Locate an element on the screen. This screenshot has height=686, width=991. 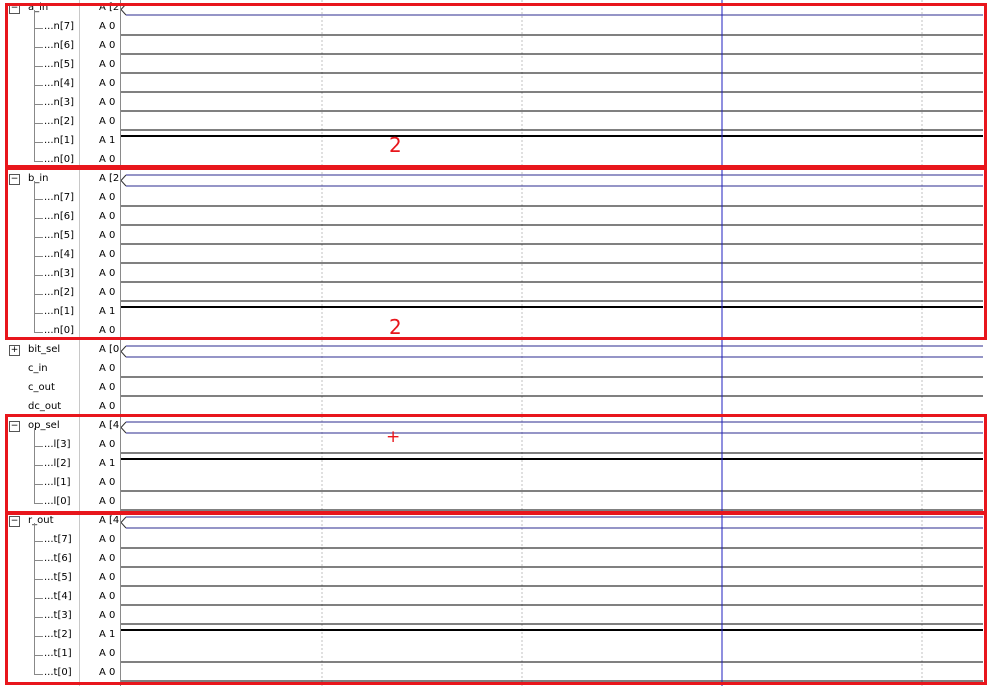
signal-name: c_out is located at coordinates (41, 387).